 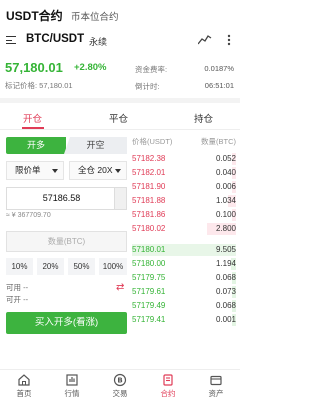 I want to click on bid-row: 57180.00 1.194, so click(x=184, y=264).